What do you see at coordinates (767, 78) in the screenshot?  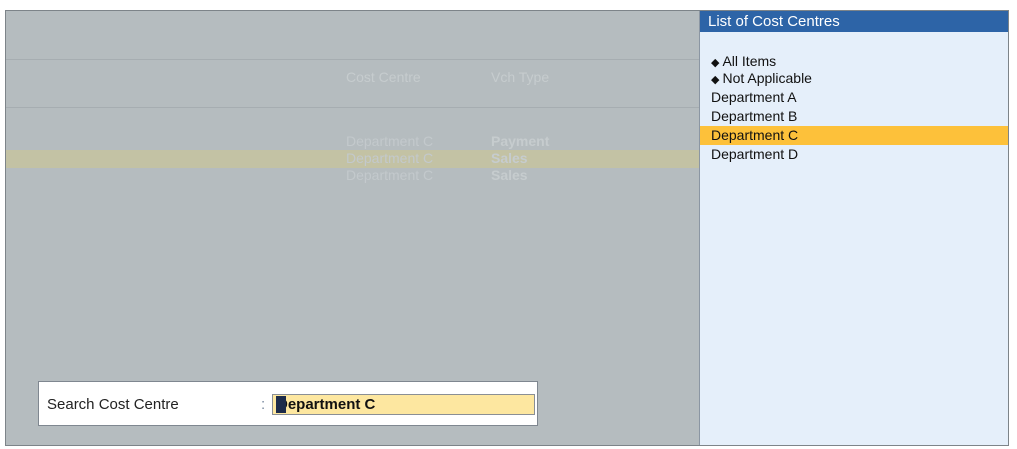 I see `list-item-label: Not Applicable` at bounding box center [767, 78].